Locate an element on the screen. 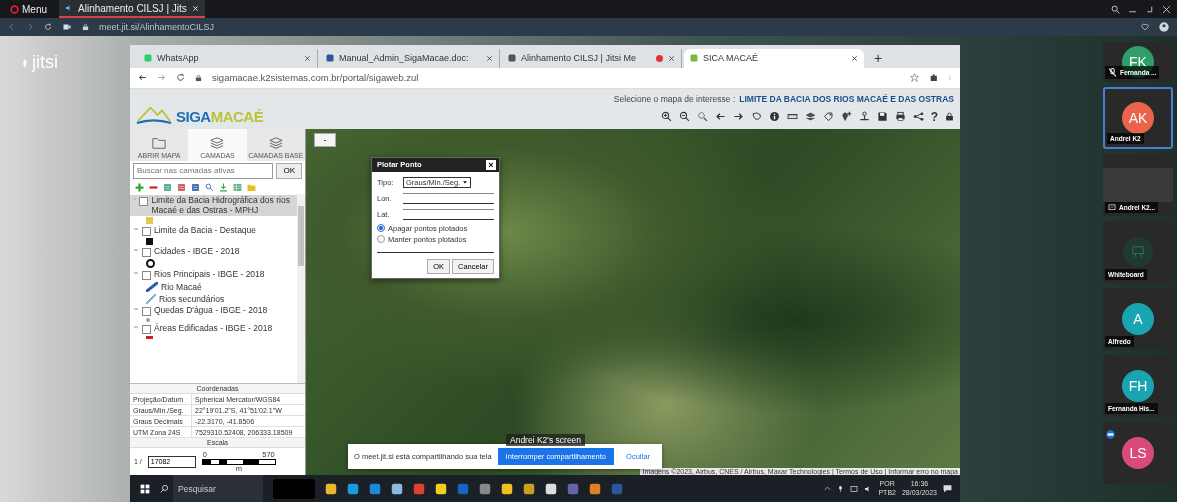 This screenshot has height=502, width=1177. browser-tab: WhatsApp is located at coordinates (228, 58).